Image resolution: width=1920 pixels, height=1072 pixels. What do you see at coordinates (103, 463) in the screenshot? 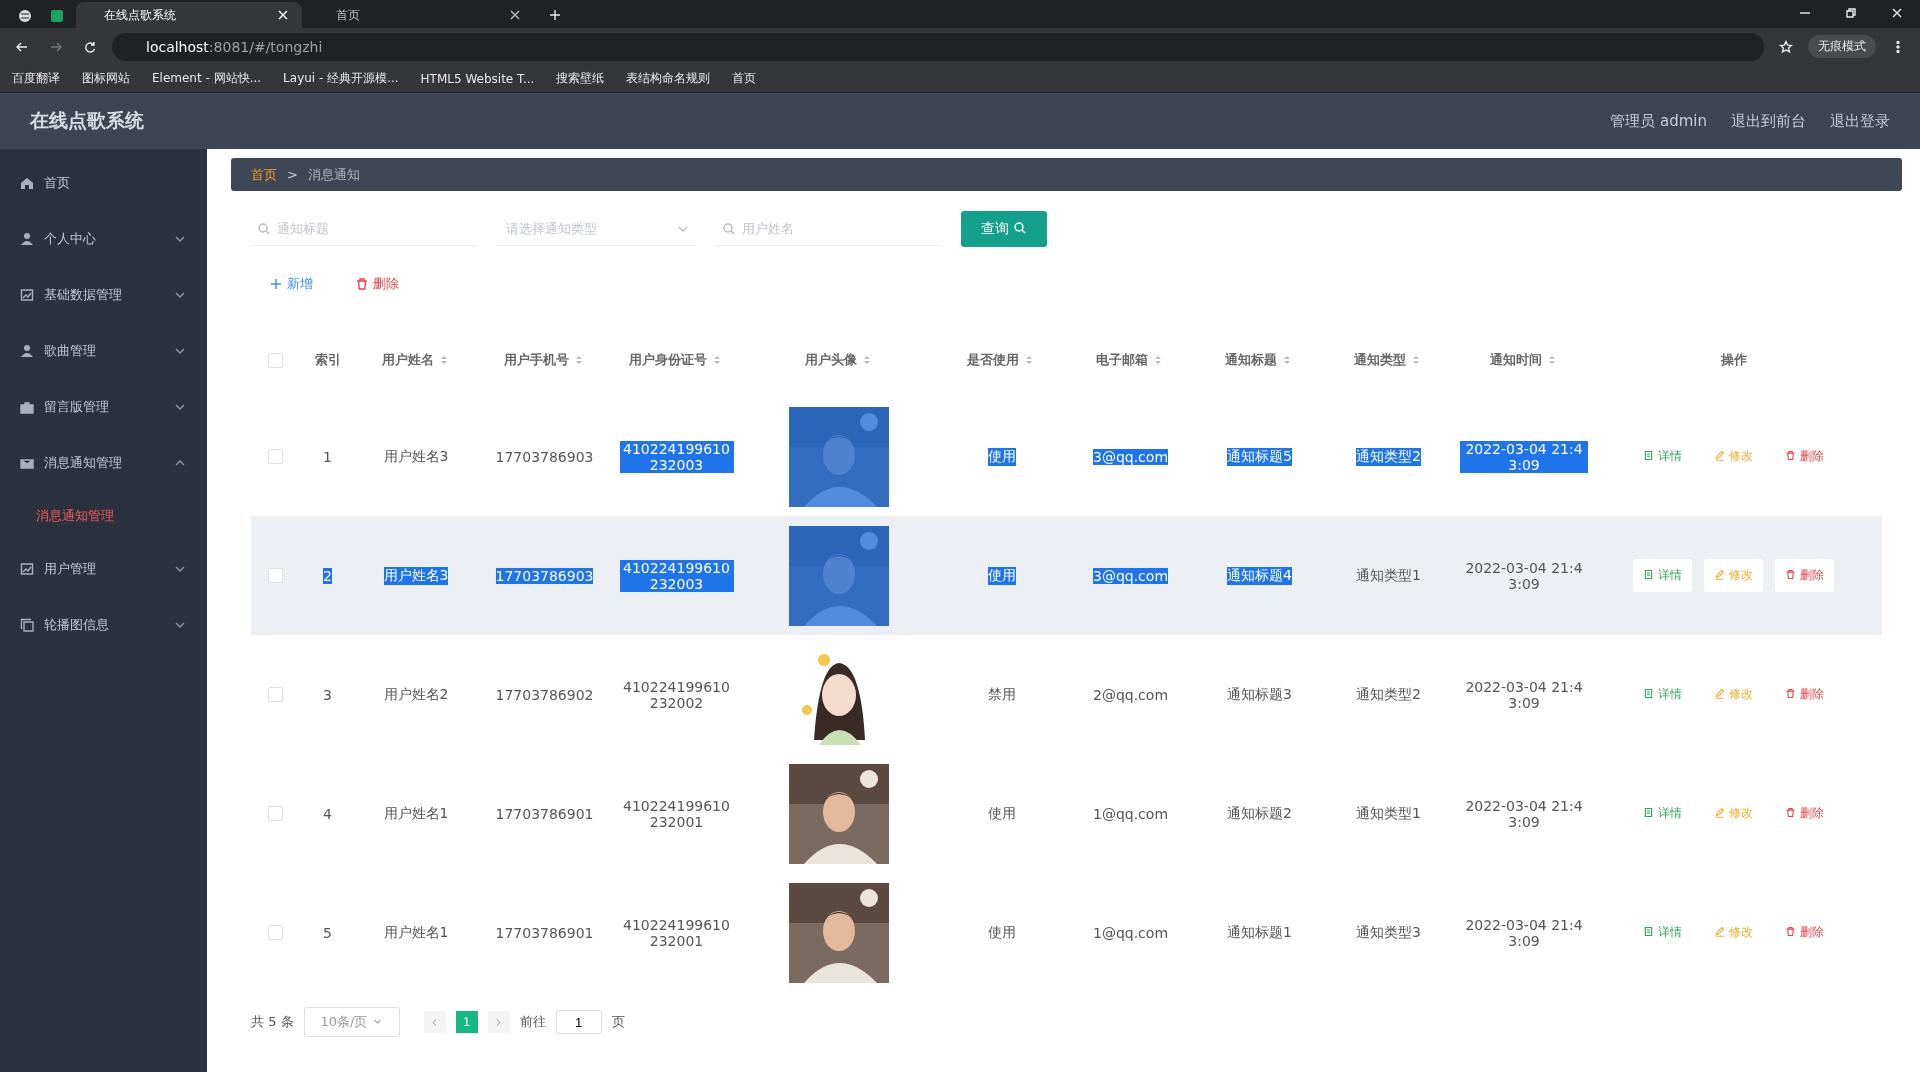
I see `sidebar-item: 消息通知管理` at bounding box center [103, 463].